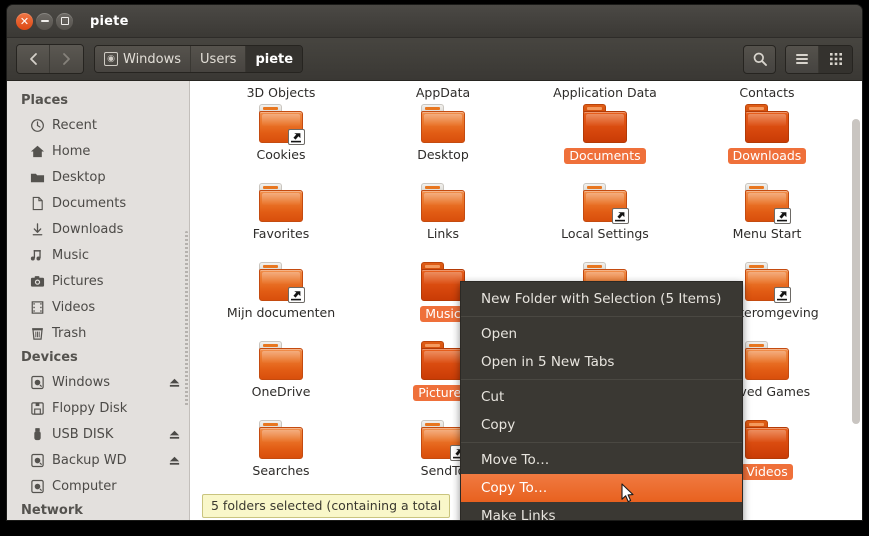 The width and height of the screenshot is (869, 536). What do you see at coordinates (605, 233) in the screenshot?
I see `file-label: Local Settings` at bounding box center [605, 233].